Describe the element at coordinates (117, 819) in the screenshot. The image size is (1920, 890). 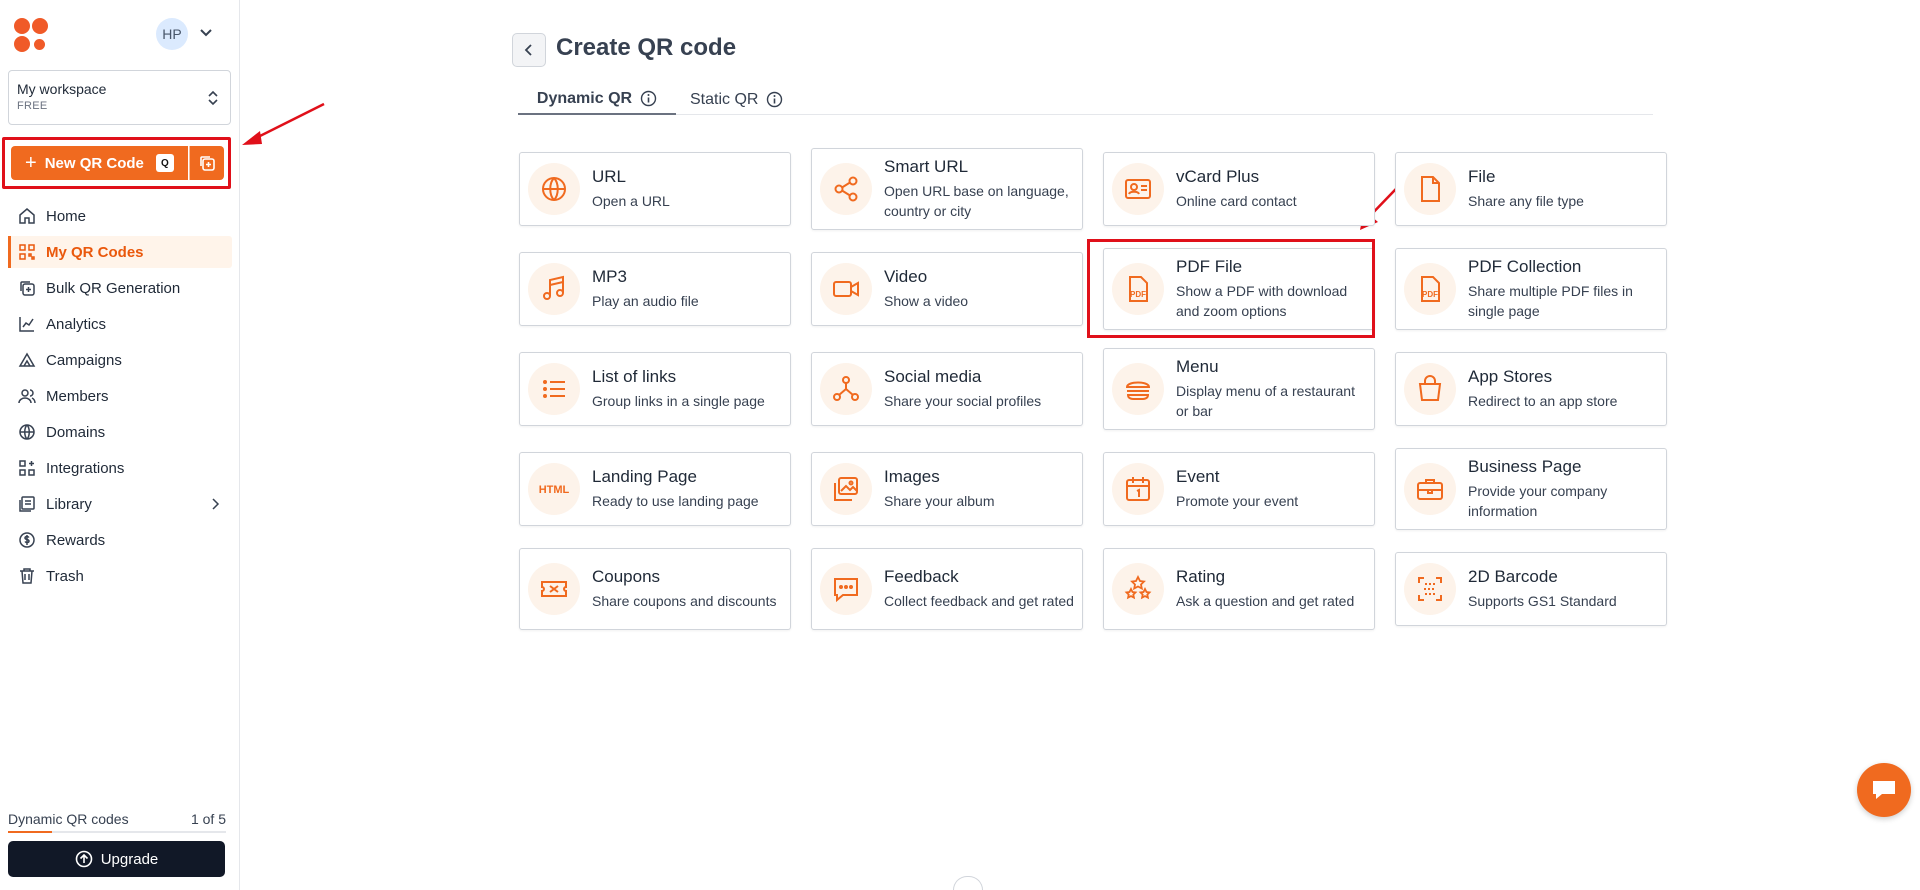
I see `quota-info: Dynamic QR codes 1 of 5` at that location.